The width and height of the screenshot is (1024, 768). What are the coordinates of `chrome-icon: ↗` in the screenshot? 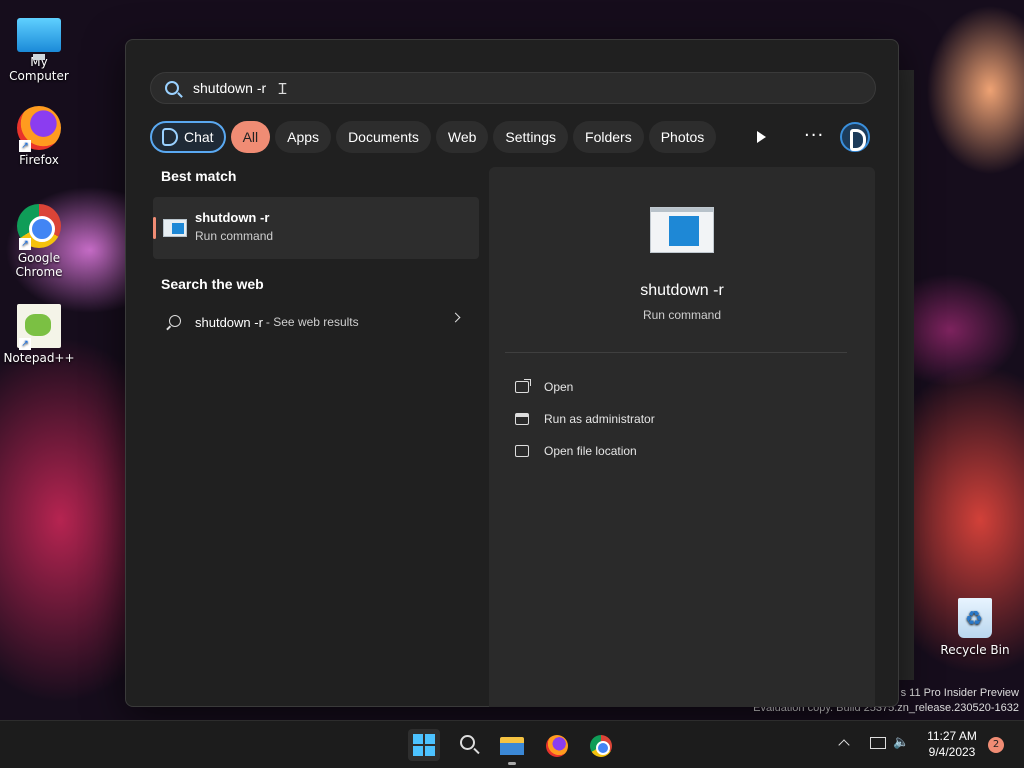 It's located at (39, 227).